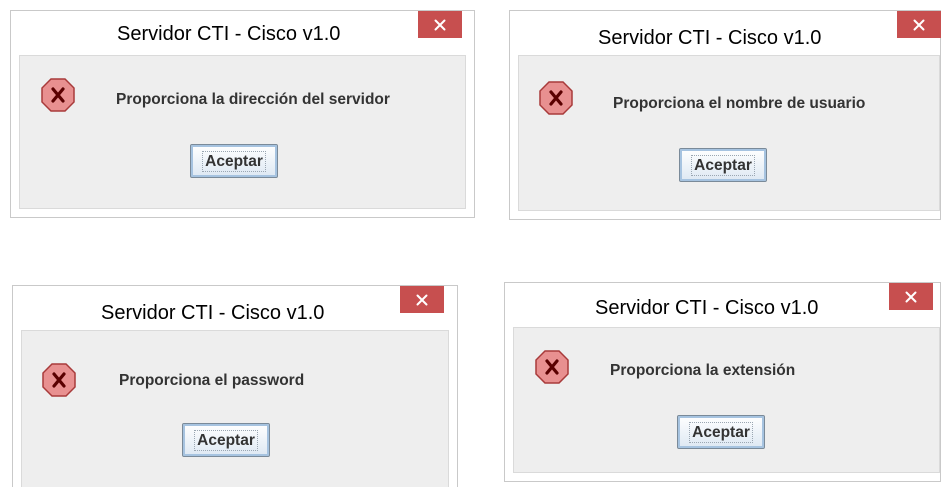  I want to click on error-message: Proporciona la extensión, so click(703, 370).